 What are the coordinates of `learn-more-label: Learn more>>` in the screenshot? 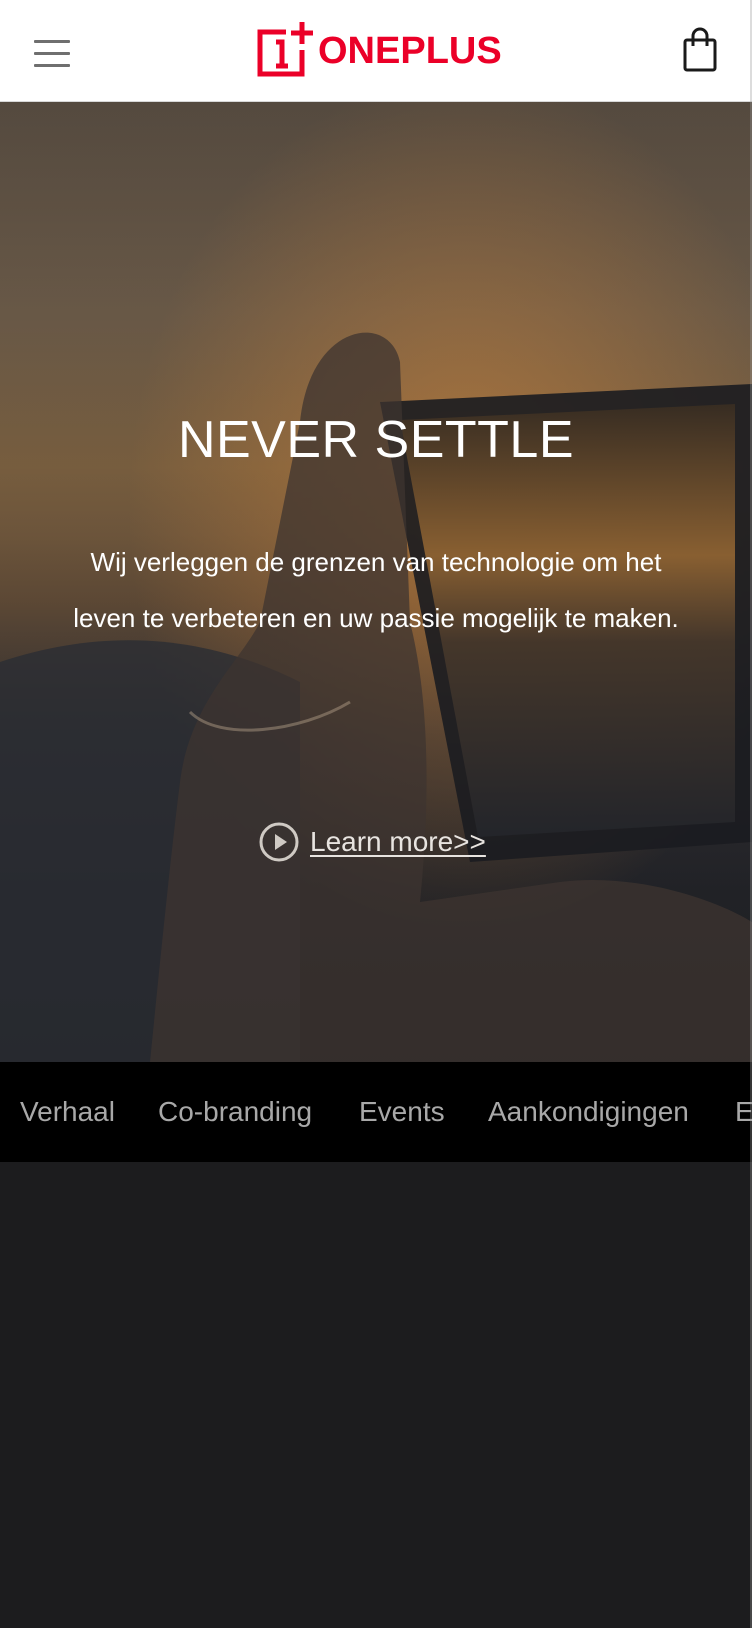 It's located at (398, 841).